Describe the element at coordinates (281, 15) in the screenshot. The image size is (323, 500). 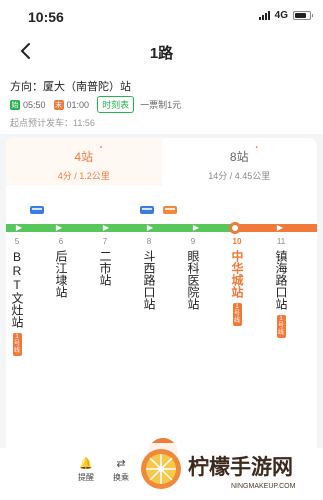
I see `network-label: 4G` at that location.